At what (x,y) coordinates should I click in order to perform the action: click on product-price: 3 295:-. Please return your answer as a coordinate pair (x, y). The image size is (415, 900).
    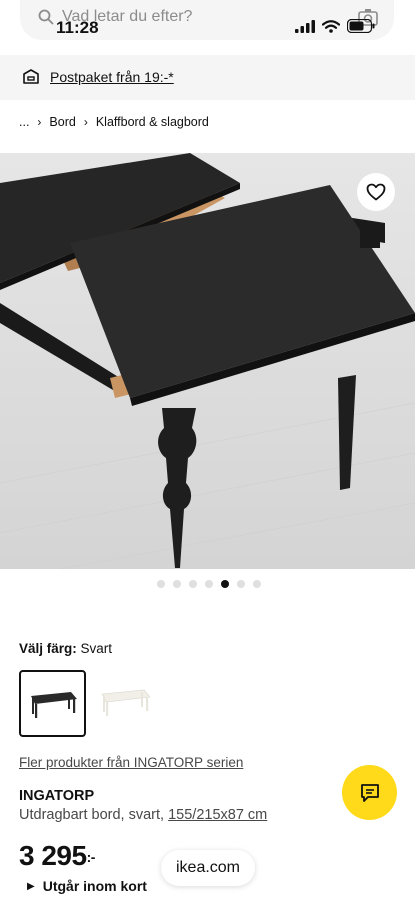
    Looking at the image, I should click on (57, 856).